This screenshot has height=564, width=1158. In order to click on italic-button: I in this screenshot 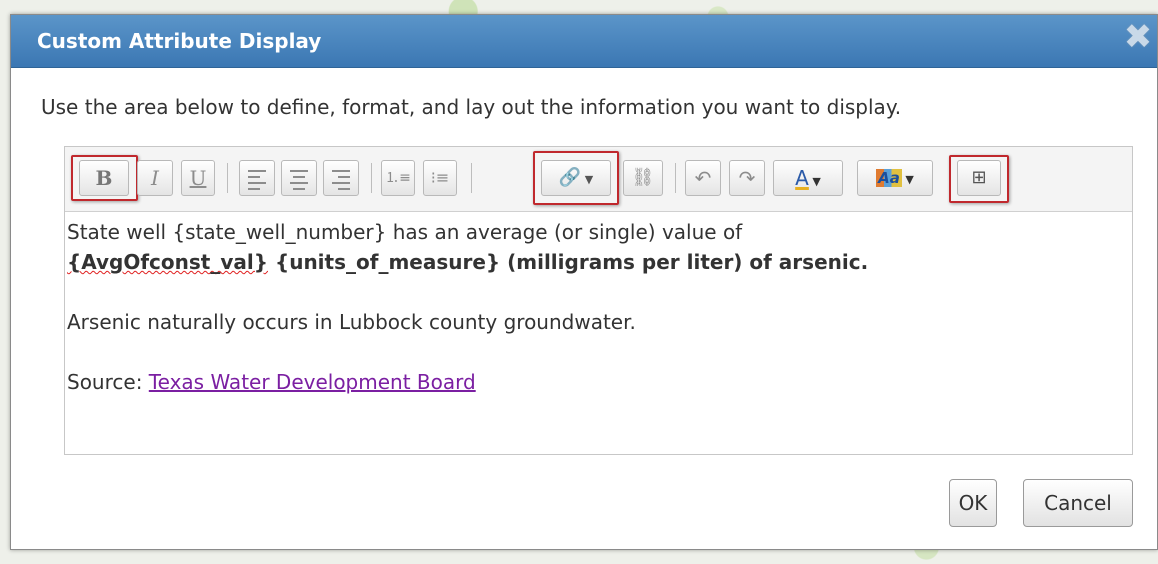, I will do `click(155, 178)`.